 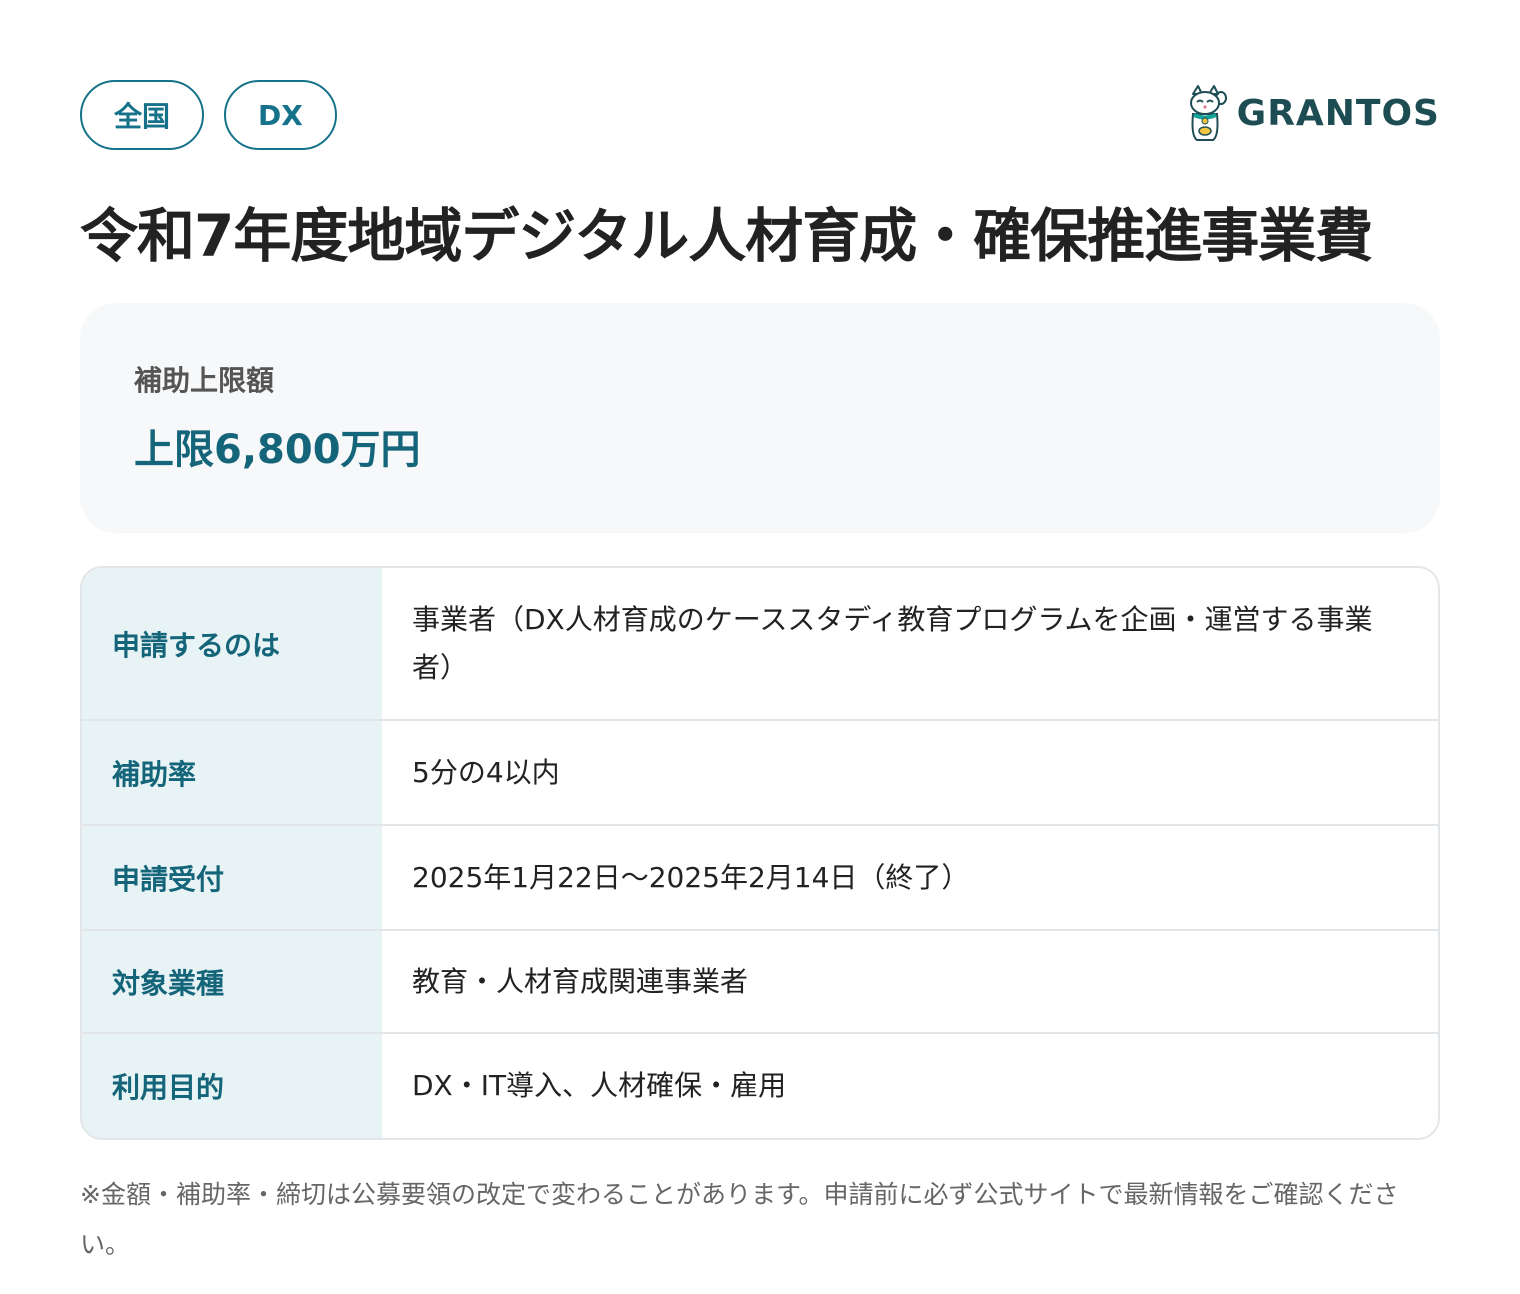 What do you see at coordinates (142, 115) in the screenshot?
I see `tag-region: 全国` at bounding box center [142, 115].